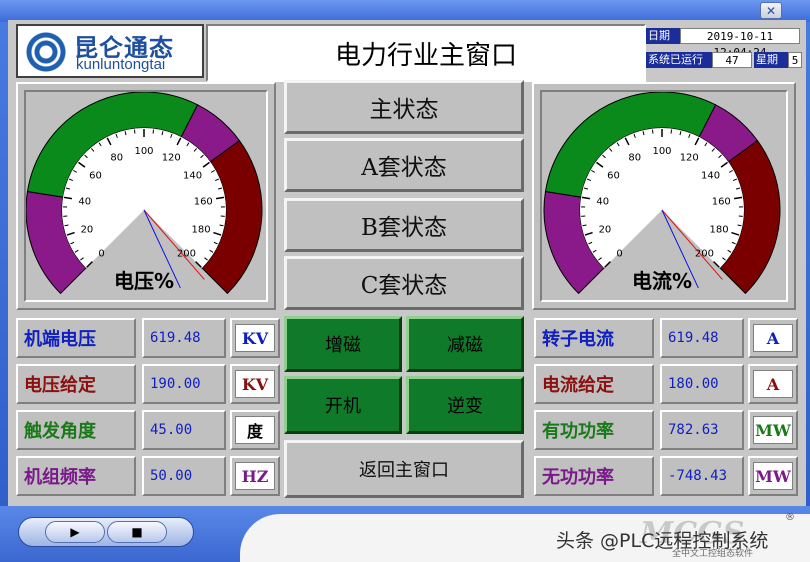  I want to click on current-gauge-frame: 0 20 40 60 80 100 120 140 160 180 200 电流%, so click(664, 196).